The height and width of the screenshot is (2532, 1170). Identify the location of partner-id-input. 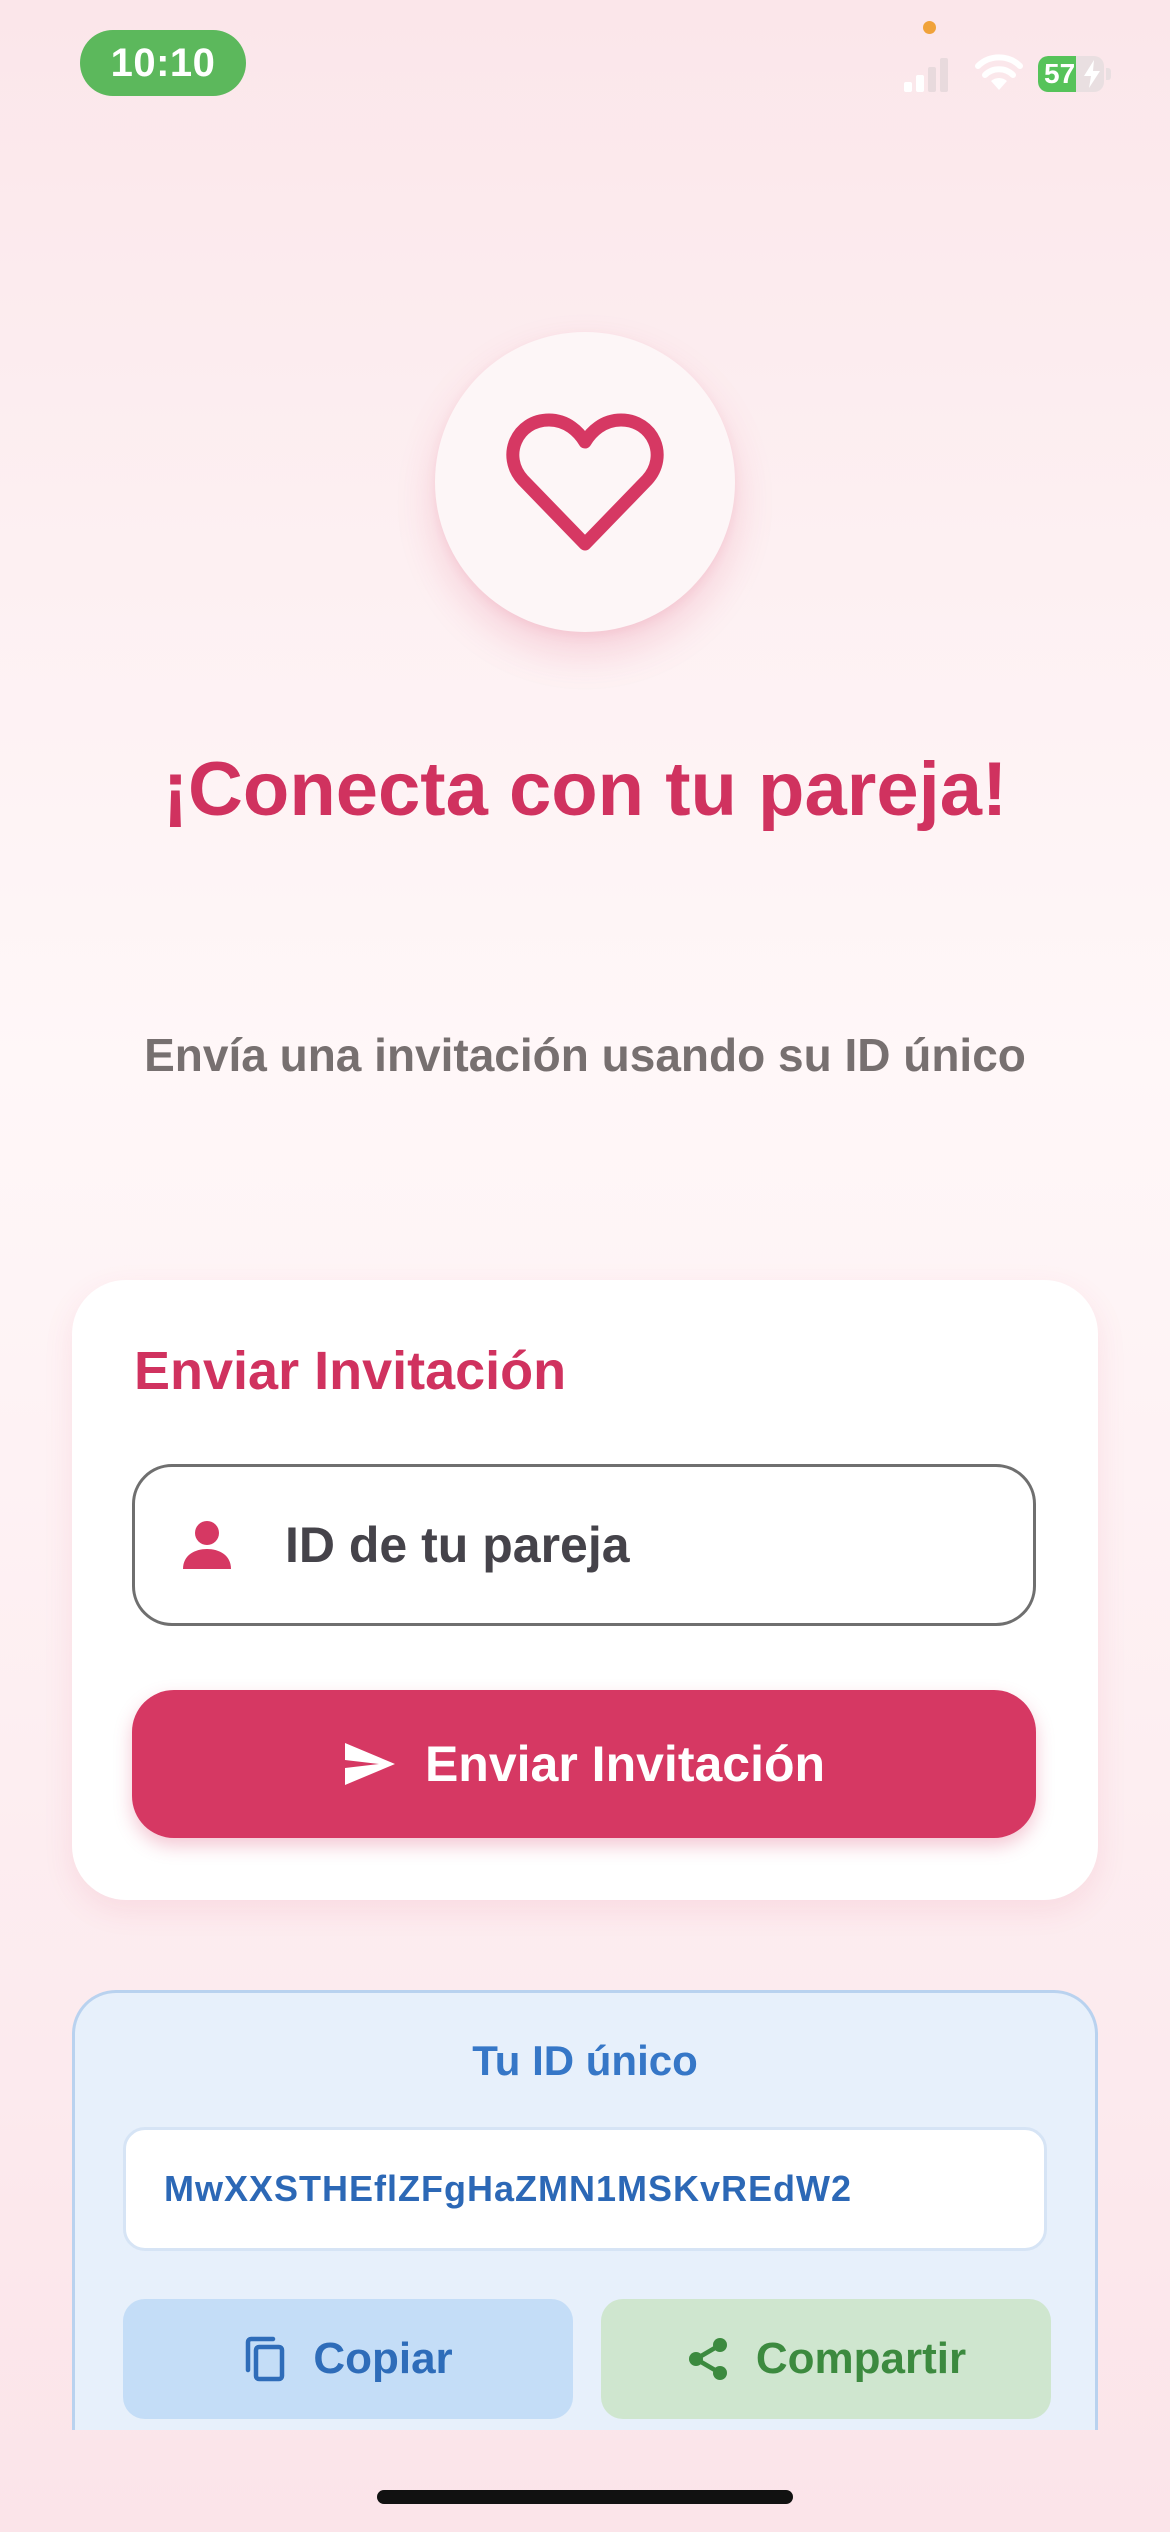
(635, 1545).